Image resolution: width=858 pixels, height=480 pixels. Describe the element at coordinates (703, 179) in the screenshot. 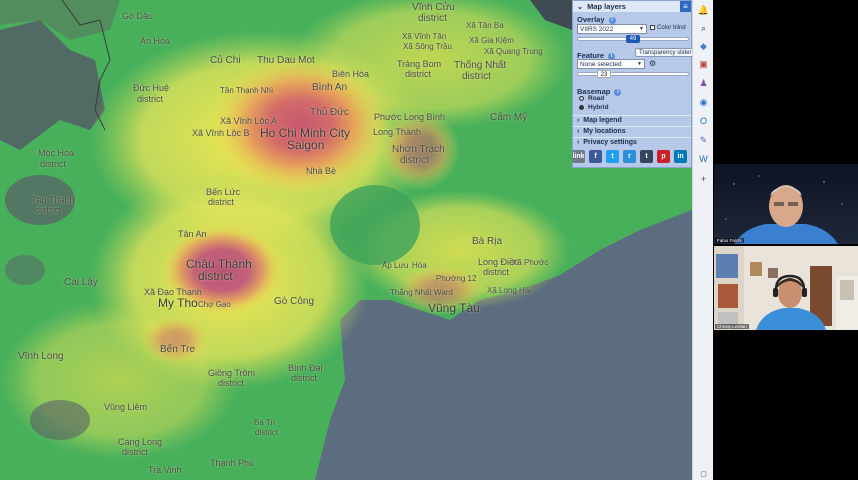

I see `add-icon: +` at that location.